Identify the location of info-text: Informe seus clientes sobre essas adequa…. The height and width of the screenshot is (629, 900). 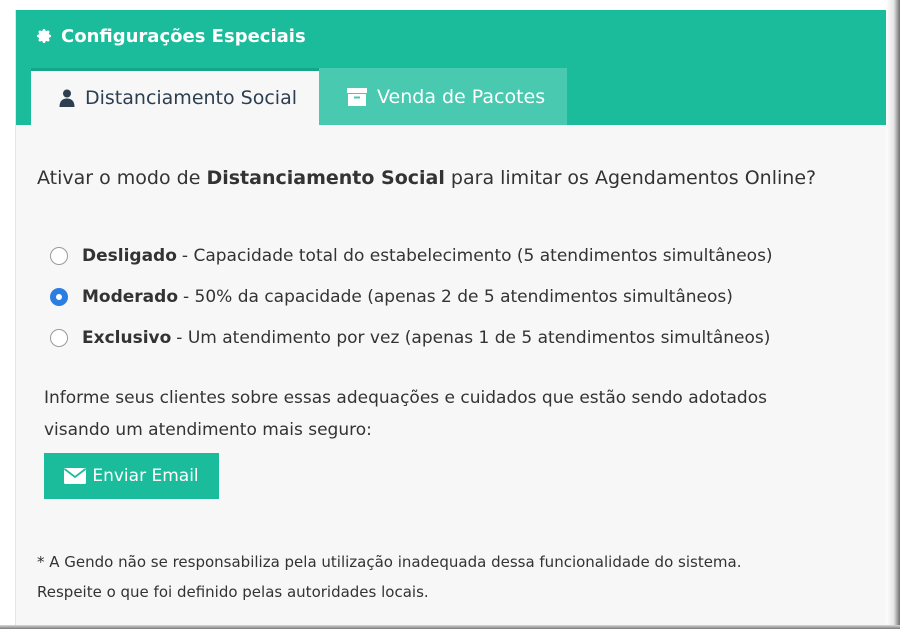
(444, 414).